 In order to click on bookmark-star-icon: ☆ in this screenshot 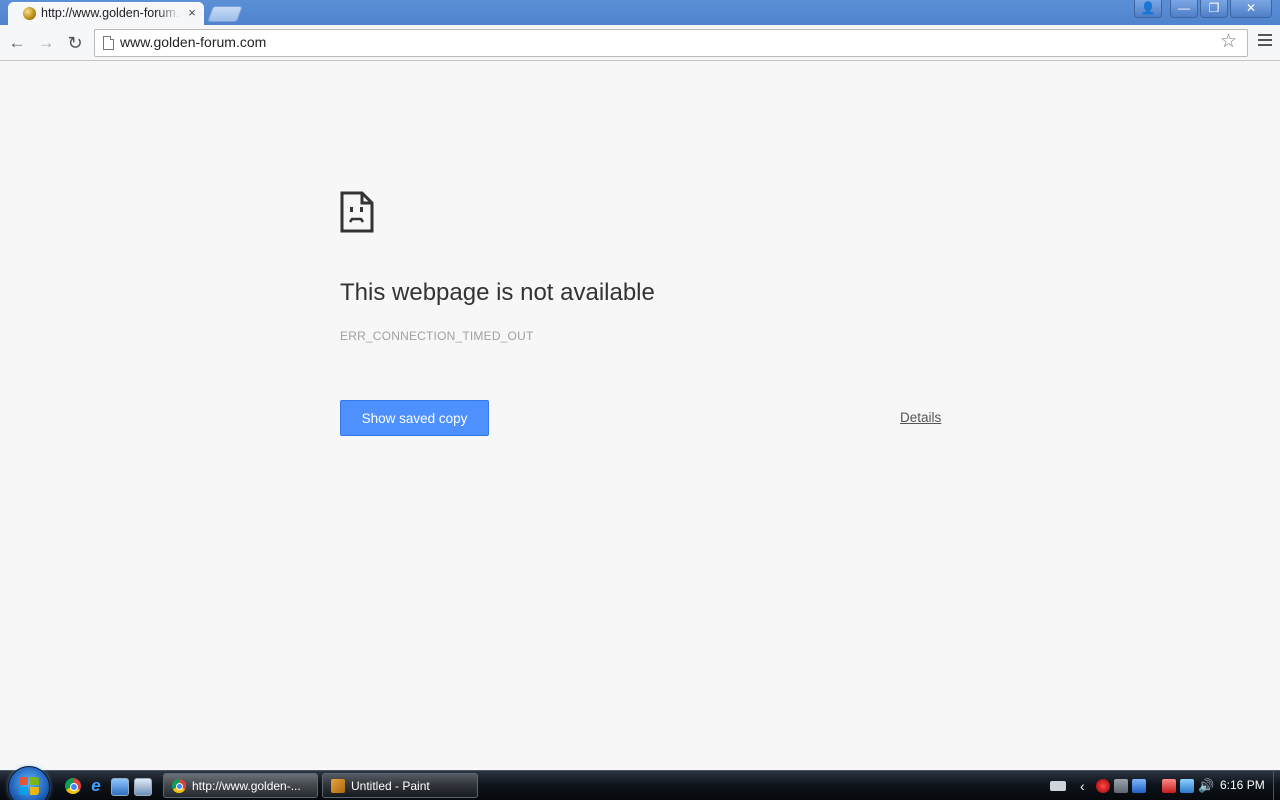, I will do `click(1228, 42)`.